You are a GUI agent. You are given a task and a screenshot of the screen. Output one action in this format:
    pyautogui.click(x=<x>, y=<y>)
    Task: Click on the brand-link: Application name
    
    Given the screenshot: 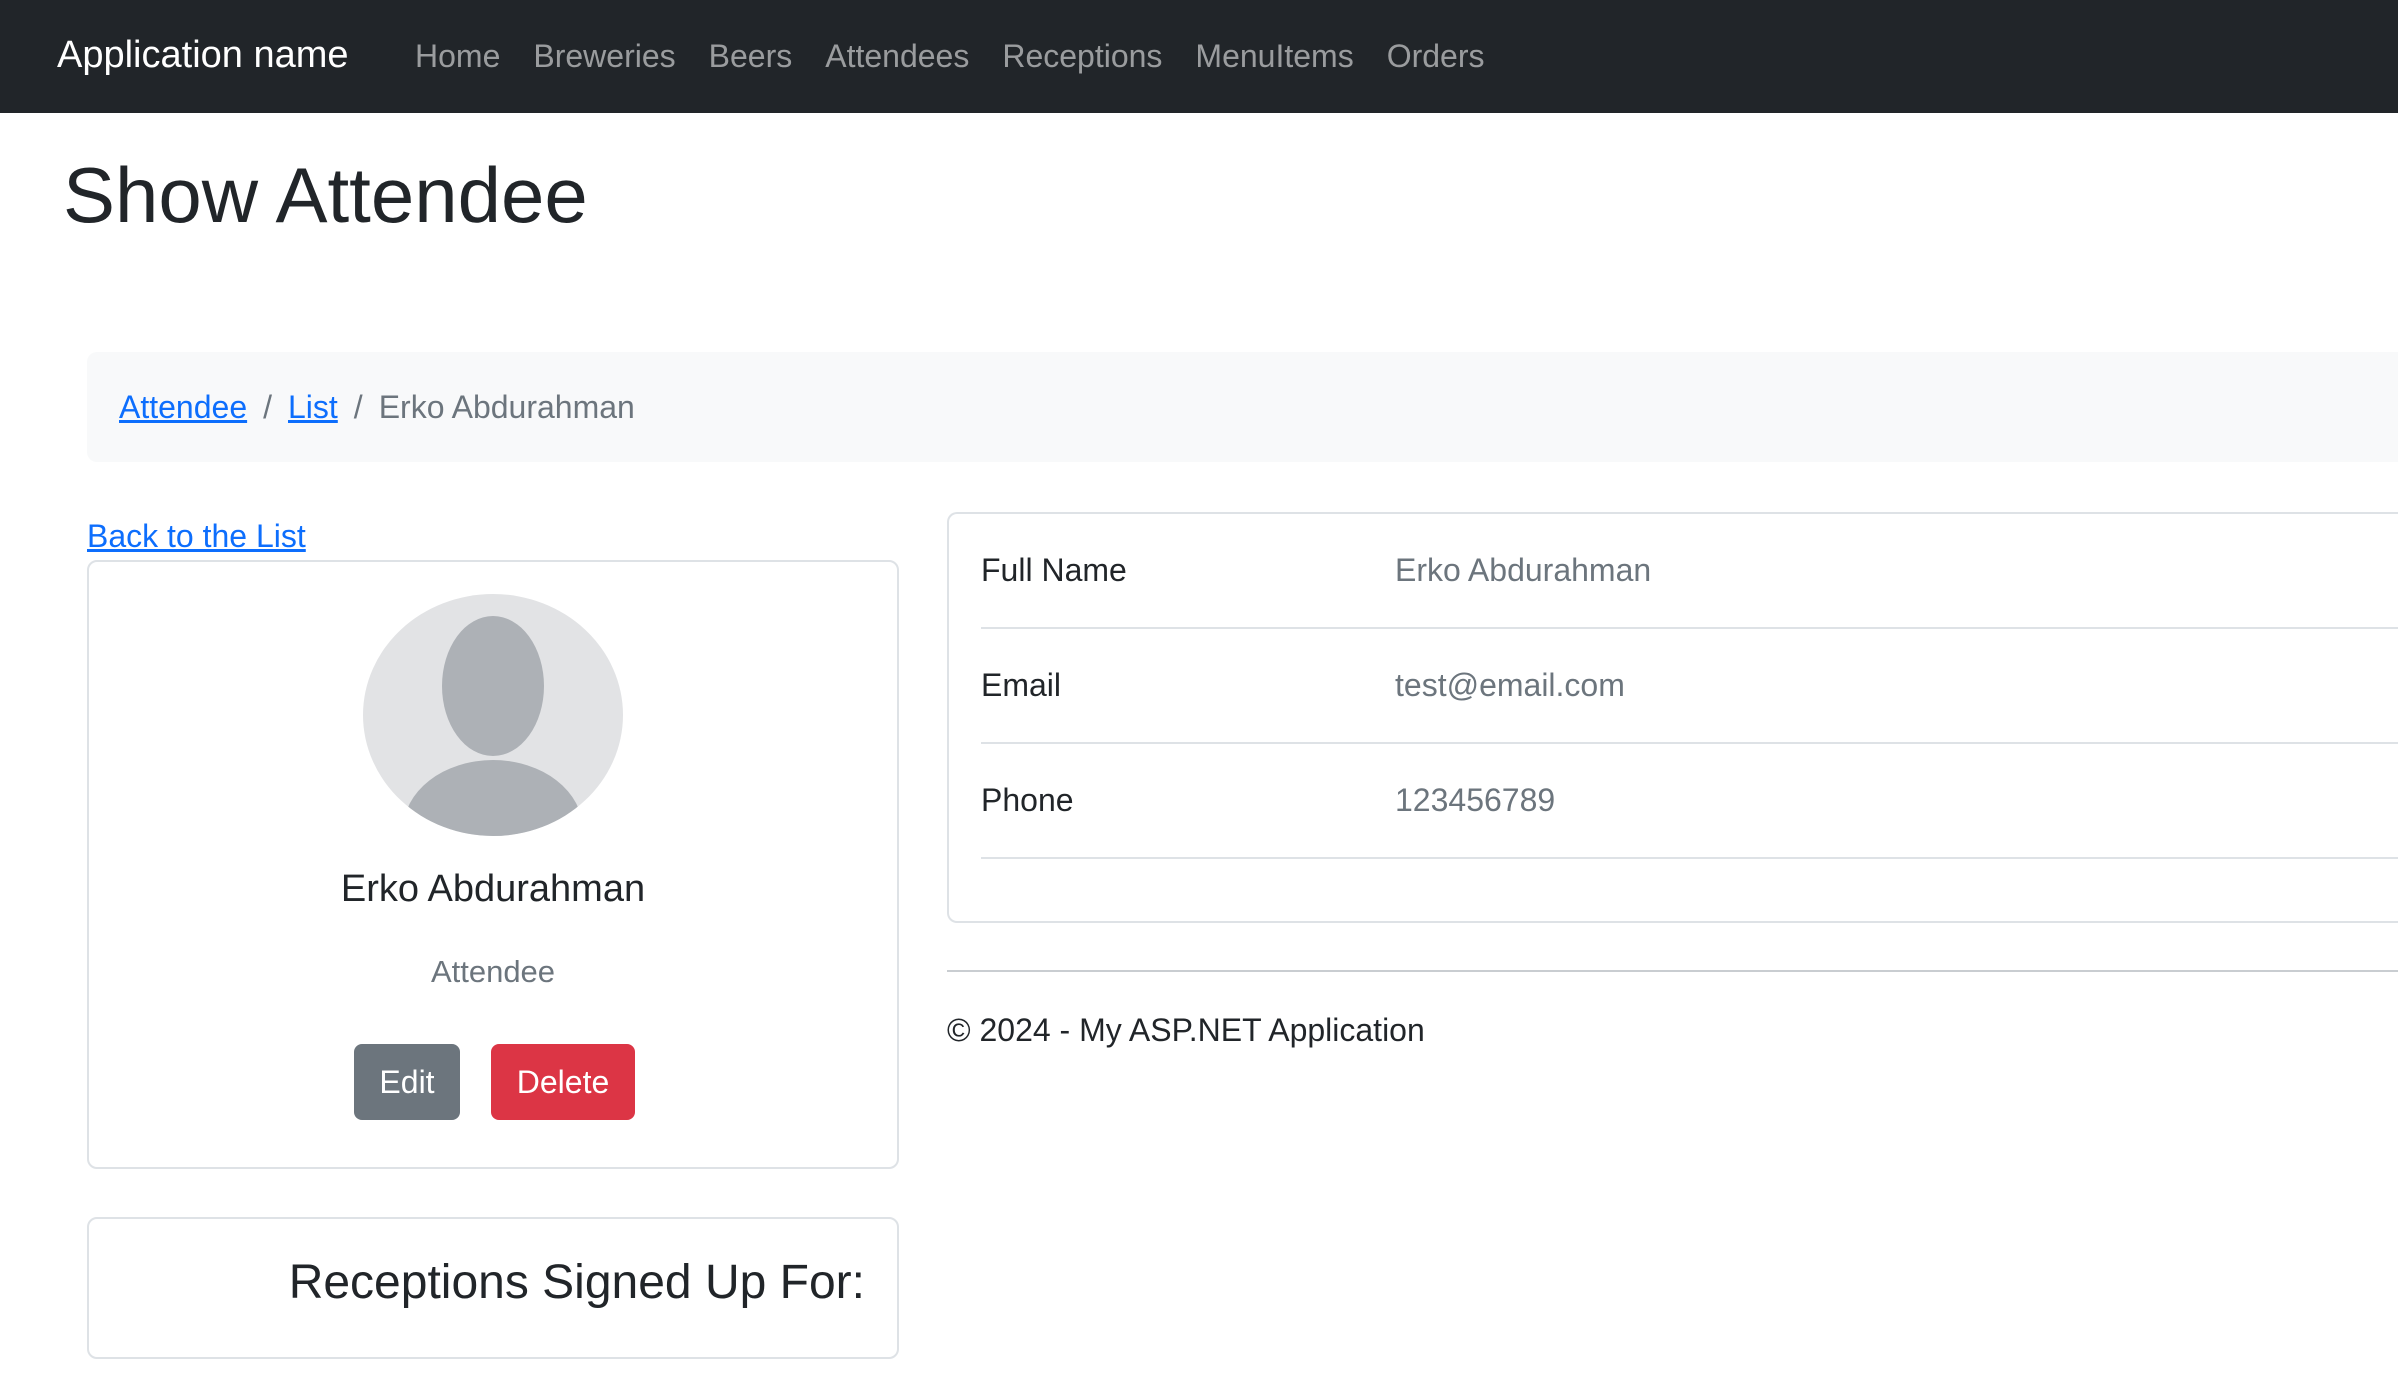 What is the action you would take?
    pyautogui.click(x=203, y=55)
    